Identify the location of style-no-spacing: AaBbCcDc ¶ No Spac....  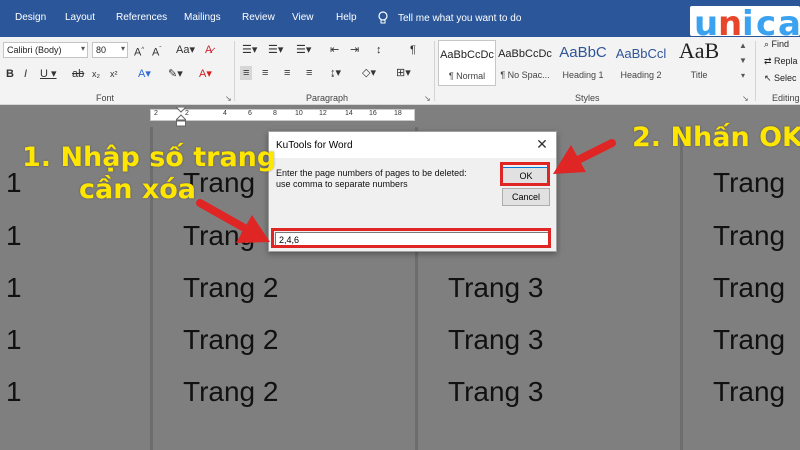
(525, 63).